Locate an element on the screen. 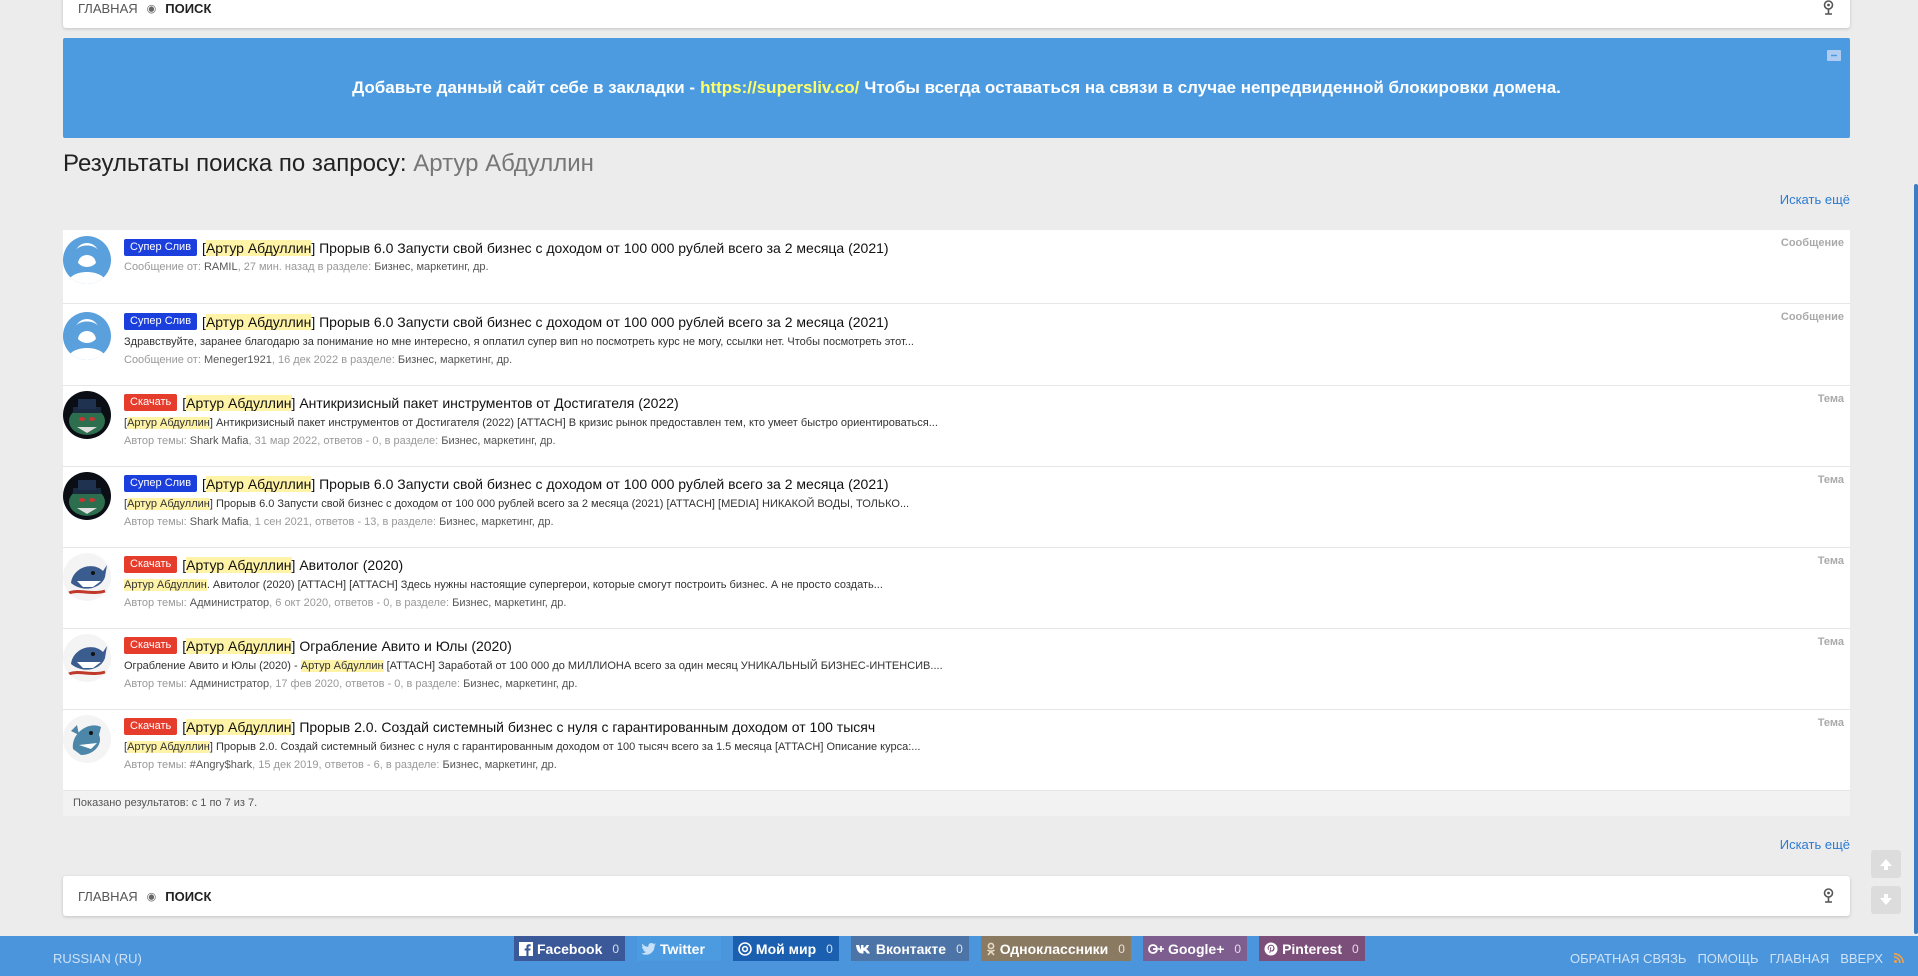  breadcrumb-bottom: ГЛАВНАЯ ◉ ПОИСК is located at coordinates (956, 896).